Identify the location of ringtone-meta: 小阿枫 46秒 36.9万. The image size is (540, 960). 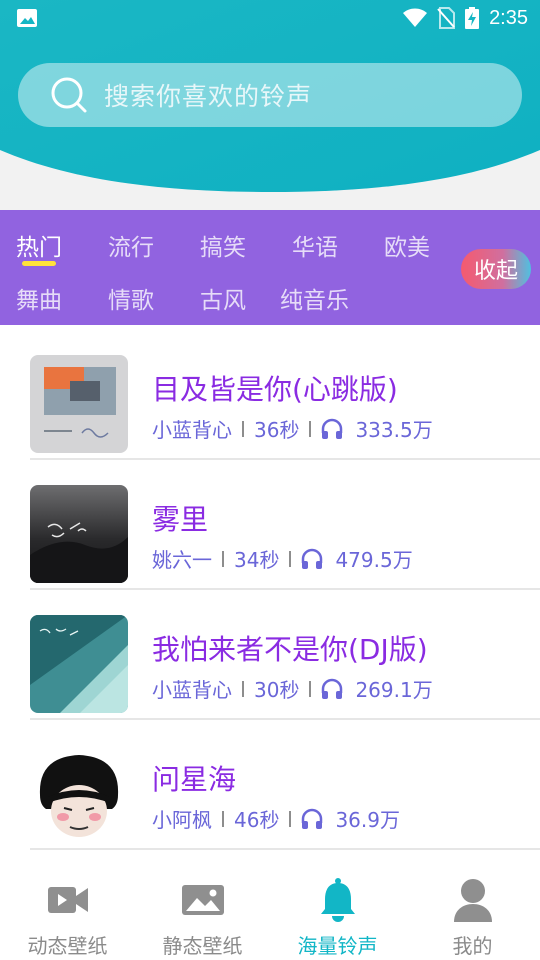
(276, 818).